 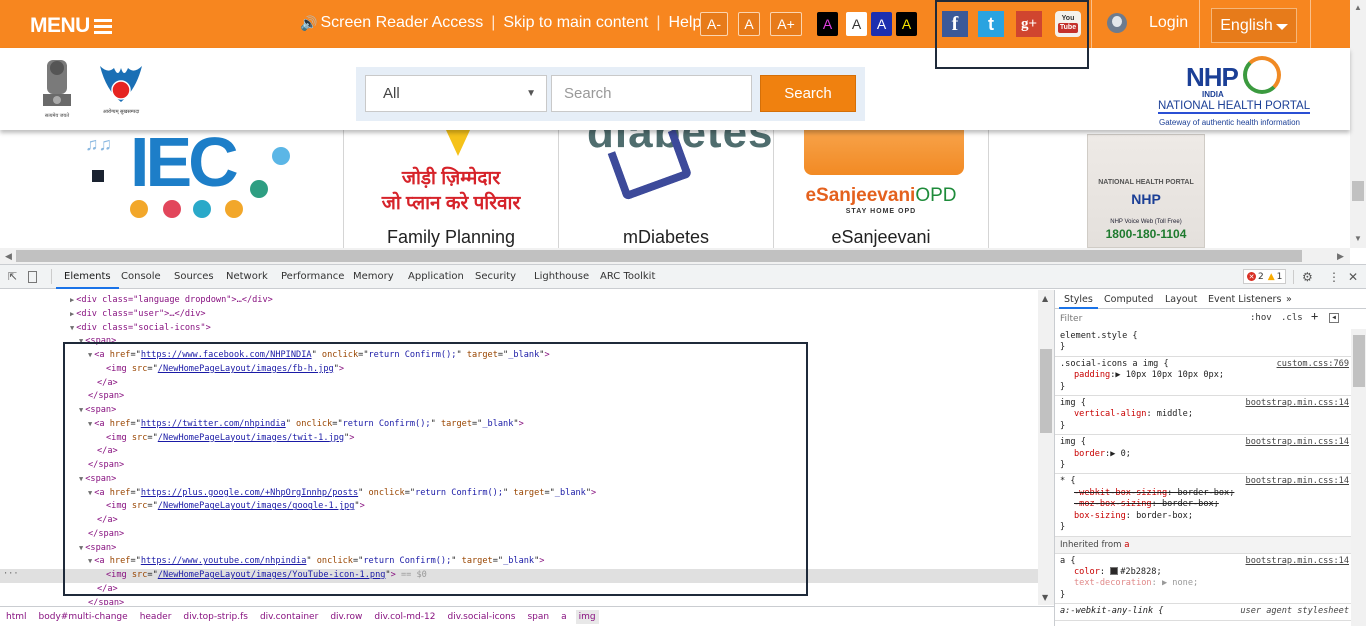 I want to click on horizontal-scrollbar: ◀ ▶, so click(x=675, y=256).